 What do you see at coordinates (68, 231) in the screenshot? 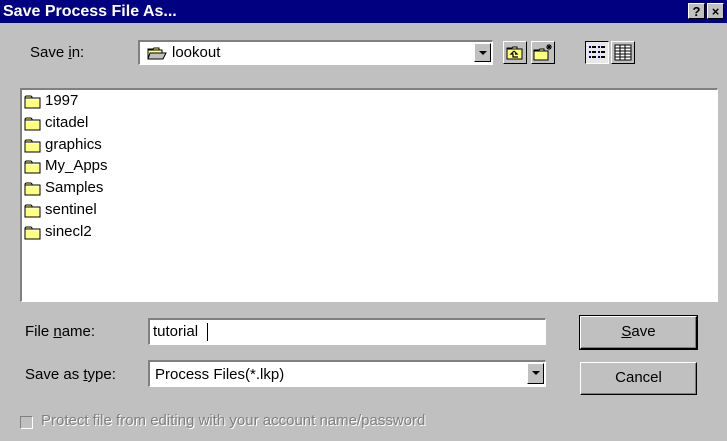
I see `file-name: sinecl2` at bounding box center [68, 231].